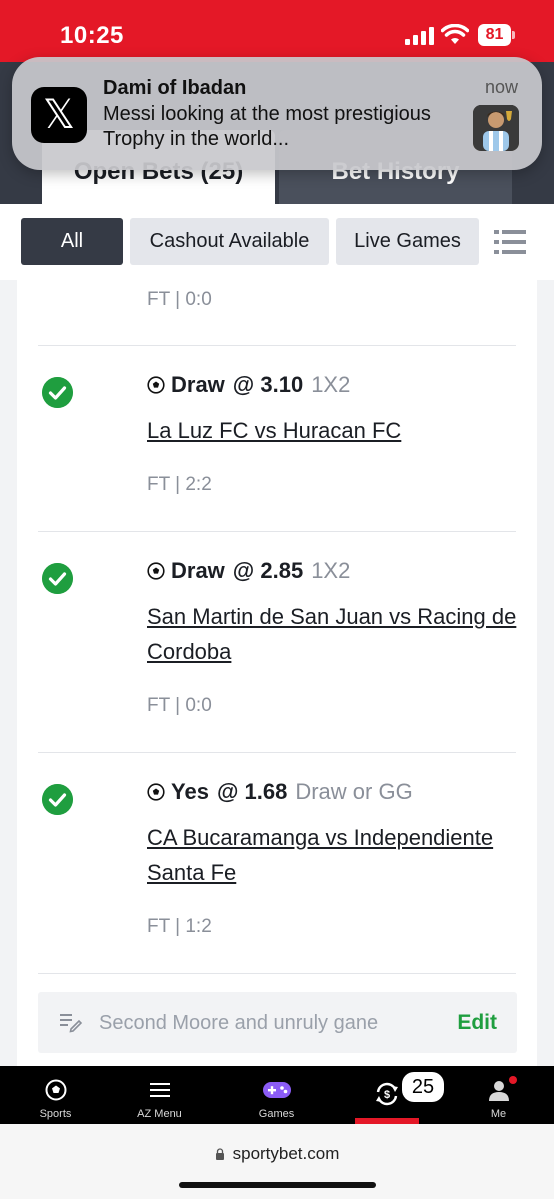 Image resolution: width=554 pixels, height=1199 pixels. I want to click on url-text: sportybet.com, so click(286, 1153).